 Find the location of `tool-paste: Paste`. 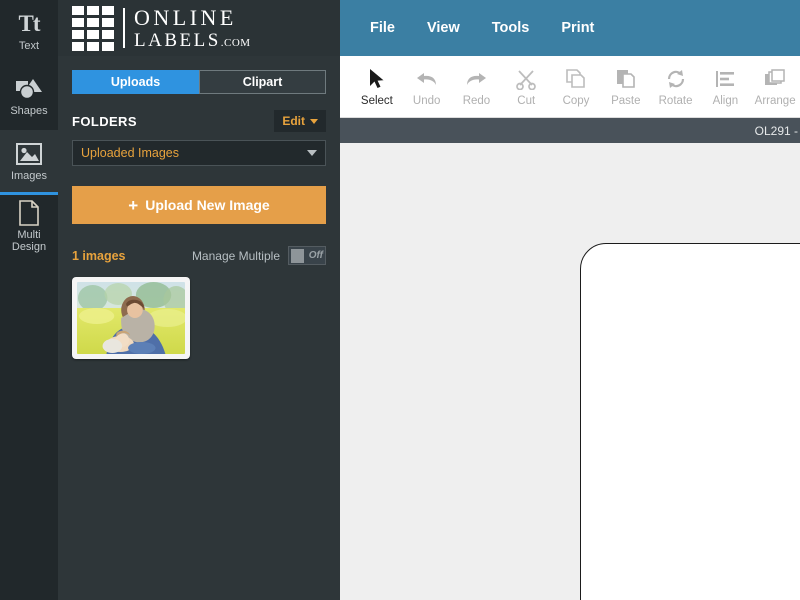

tool-paste: Paste is located at coordinates (626, 86).